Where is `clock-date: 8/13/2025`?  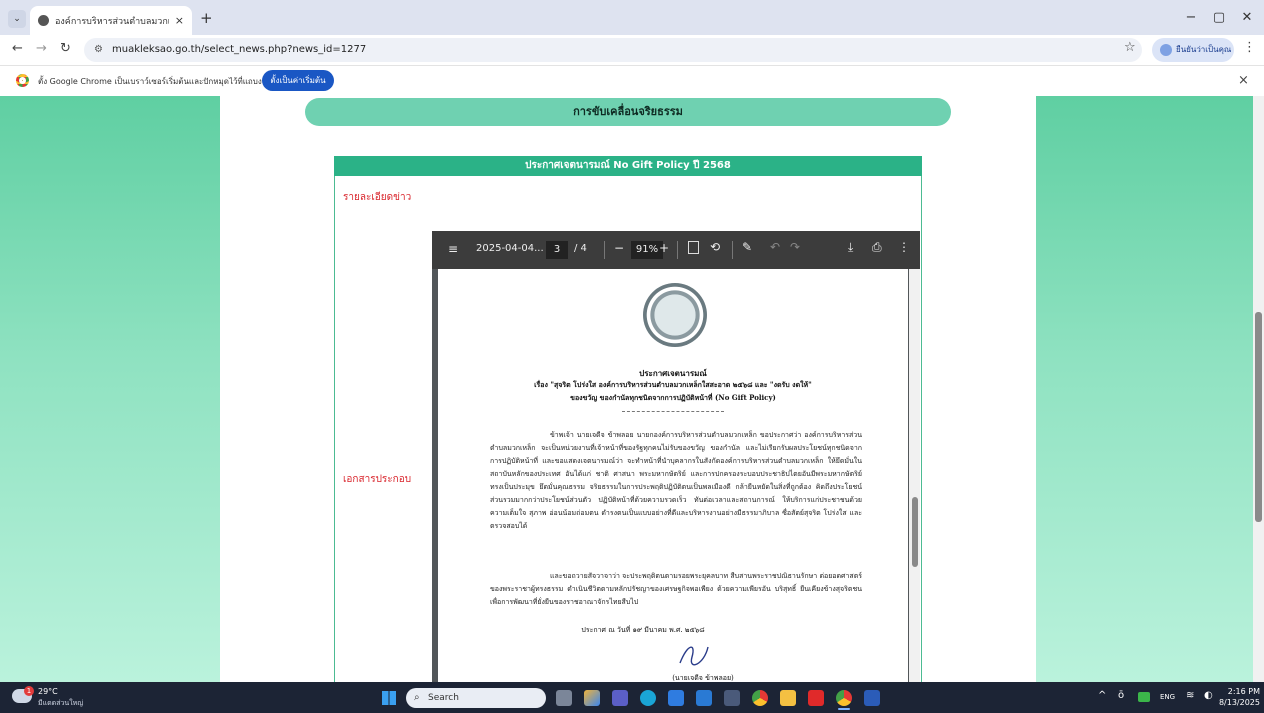 clock-date: 8/13/2025 is located at coordinates (1237, 702).